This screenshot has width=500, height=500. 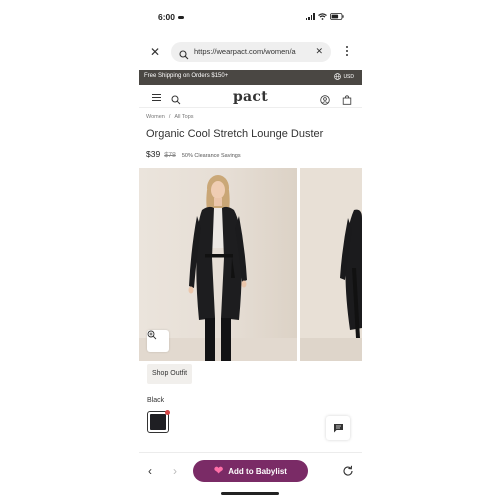 What do you see at coordinates (153, 154) in the screenshot?
I see `sale-price: $39` at bounding box center [153, 154].